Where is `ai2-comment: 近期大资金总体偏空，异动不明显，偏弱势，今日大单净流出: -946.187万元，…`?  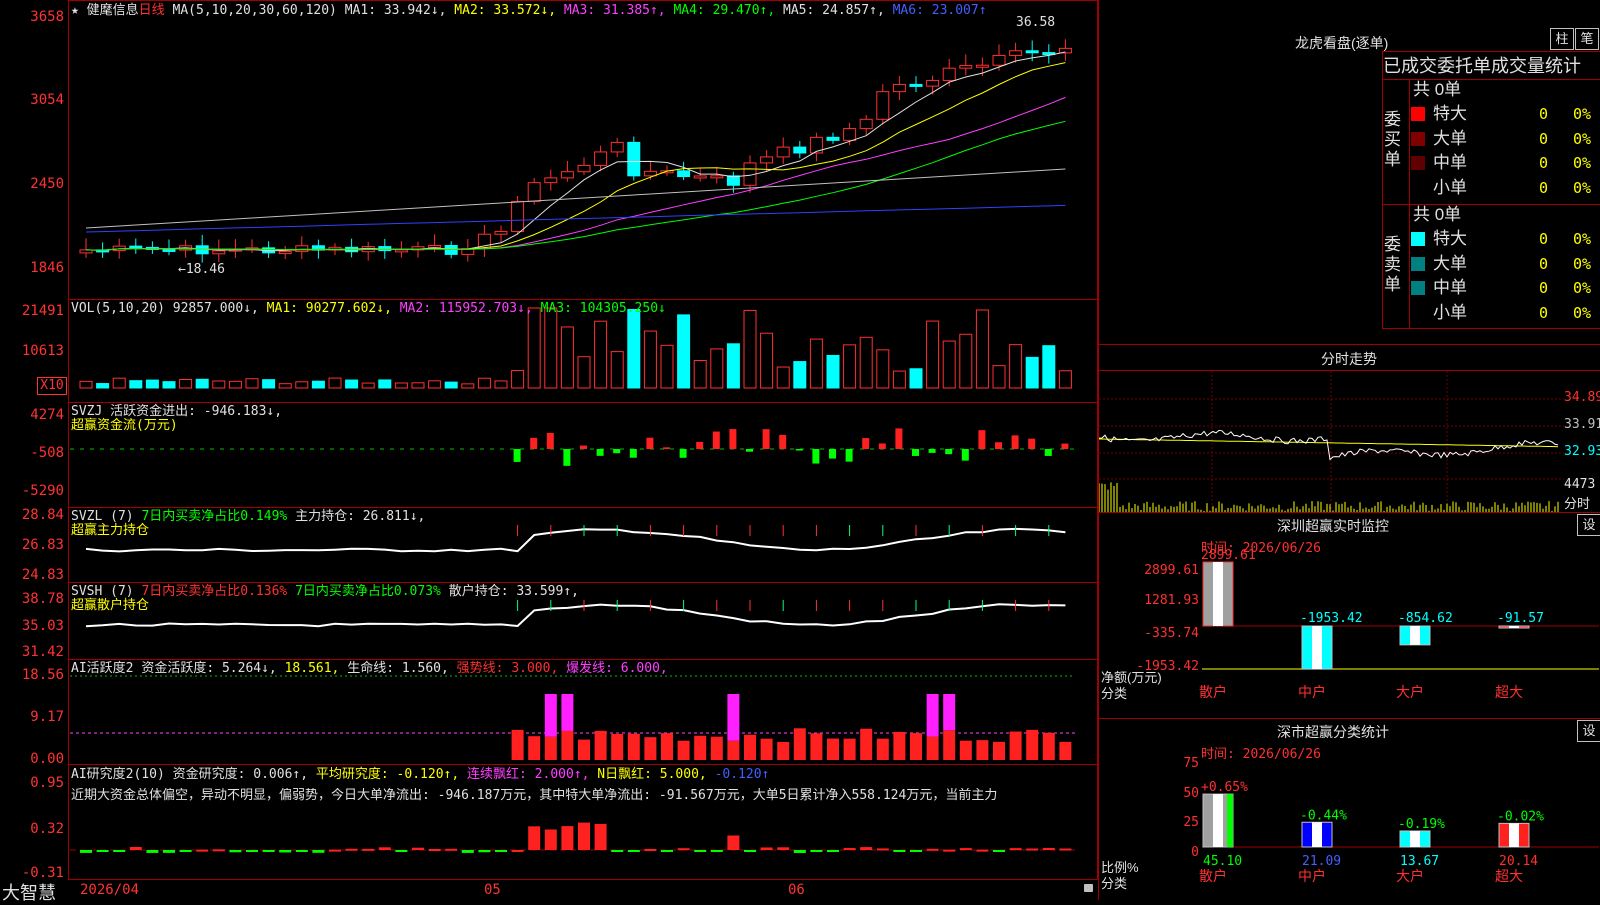 ai2-comment: 近期大资金总体偏空，异动不明显，偏弱势，今日大单净流出: -946.187万元，… is located at coordinates (534, 795).